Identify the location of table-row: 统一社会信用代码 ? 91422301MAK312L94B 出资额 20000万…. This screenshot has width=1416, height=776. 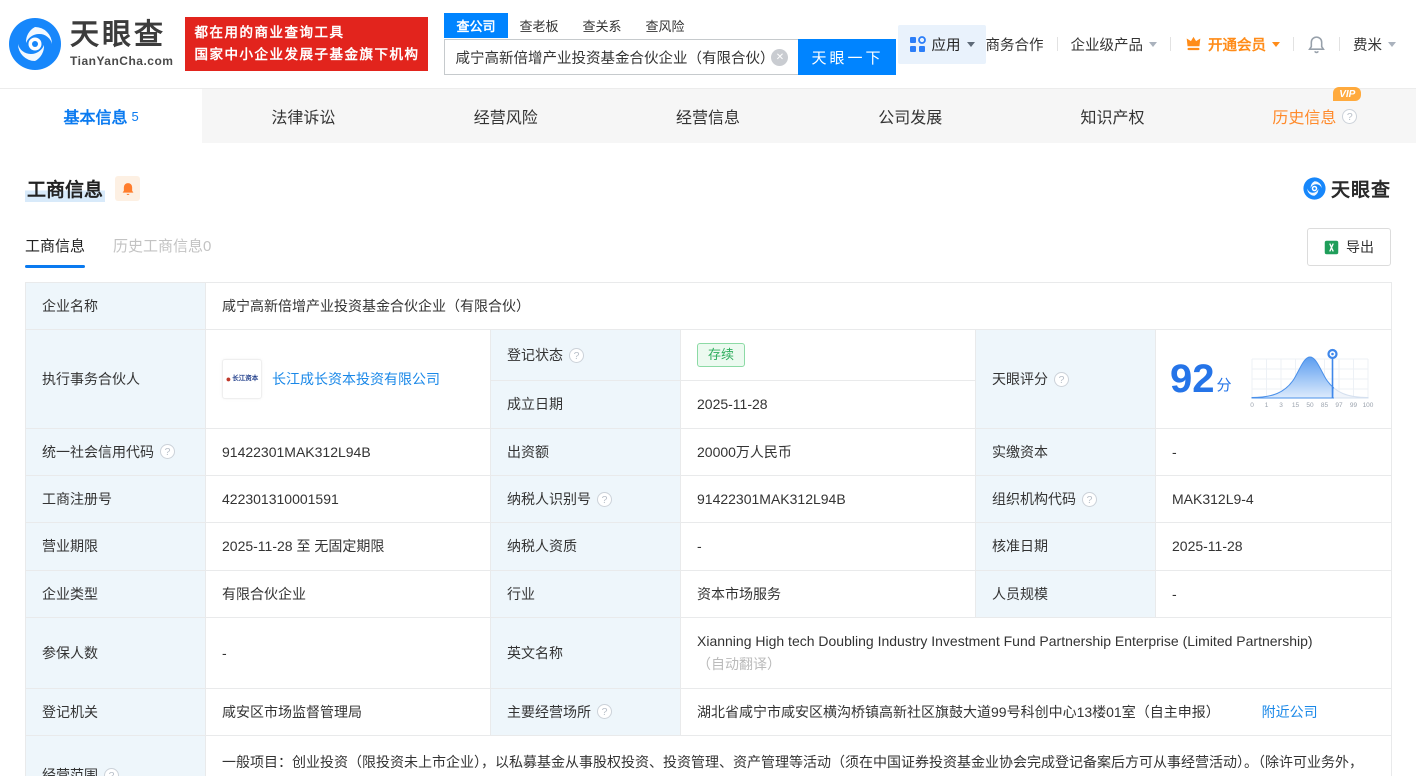
(709, 452).